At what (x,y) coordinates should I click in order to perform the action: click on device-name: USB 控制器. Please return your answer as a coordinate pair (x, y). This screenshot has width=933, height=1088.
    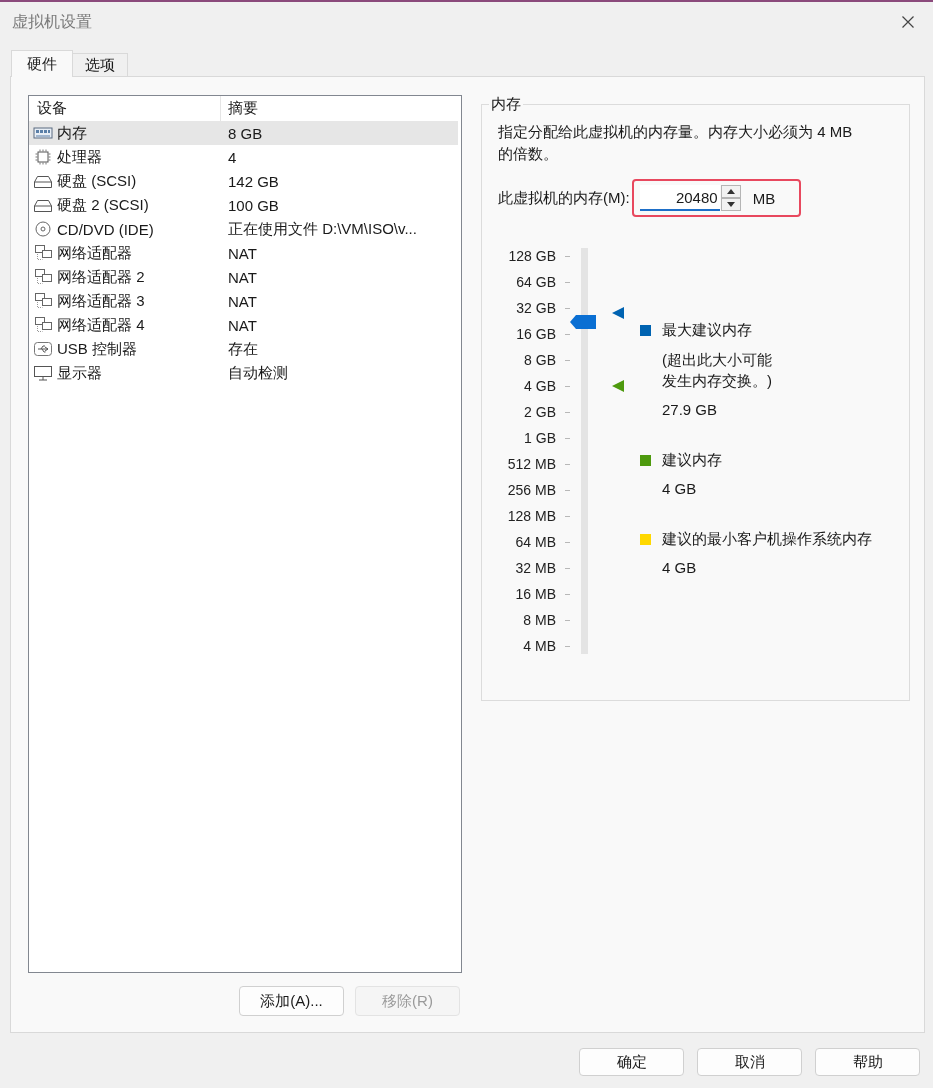
    Looking at the image, I should click on (97, 349).